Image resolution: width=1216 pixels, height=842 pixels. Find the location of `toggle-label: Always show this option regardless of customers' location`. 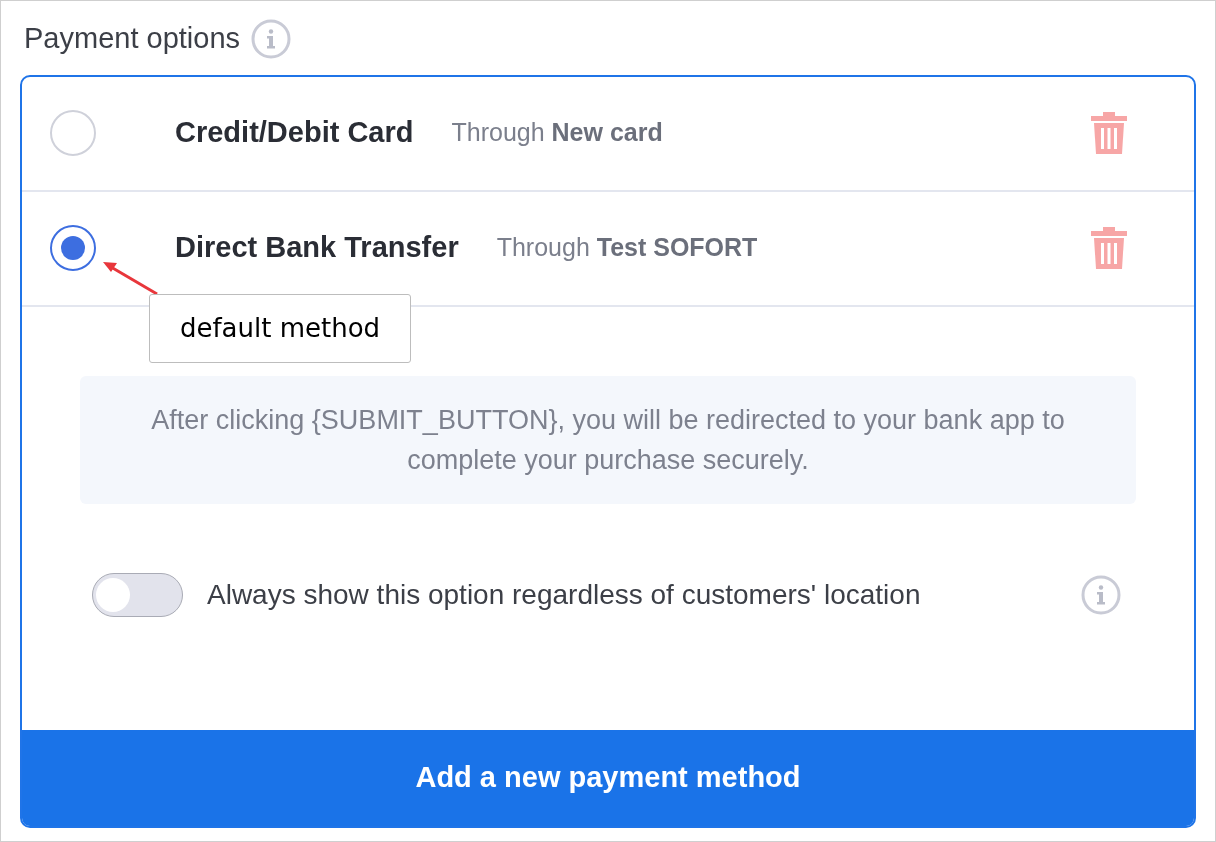

toggle-label: Always show this option regardless of customers' location is located at coordinates (564, 594).